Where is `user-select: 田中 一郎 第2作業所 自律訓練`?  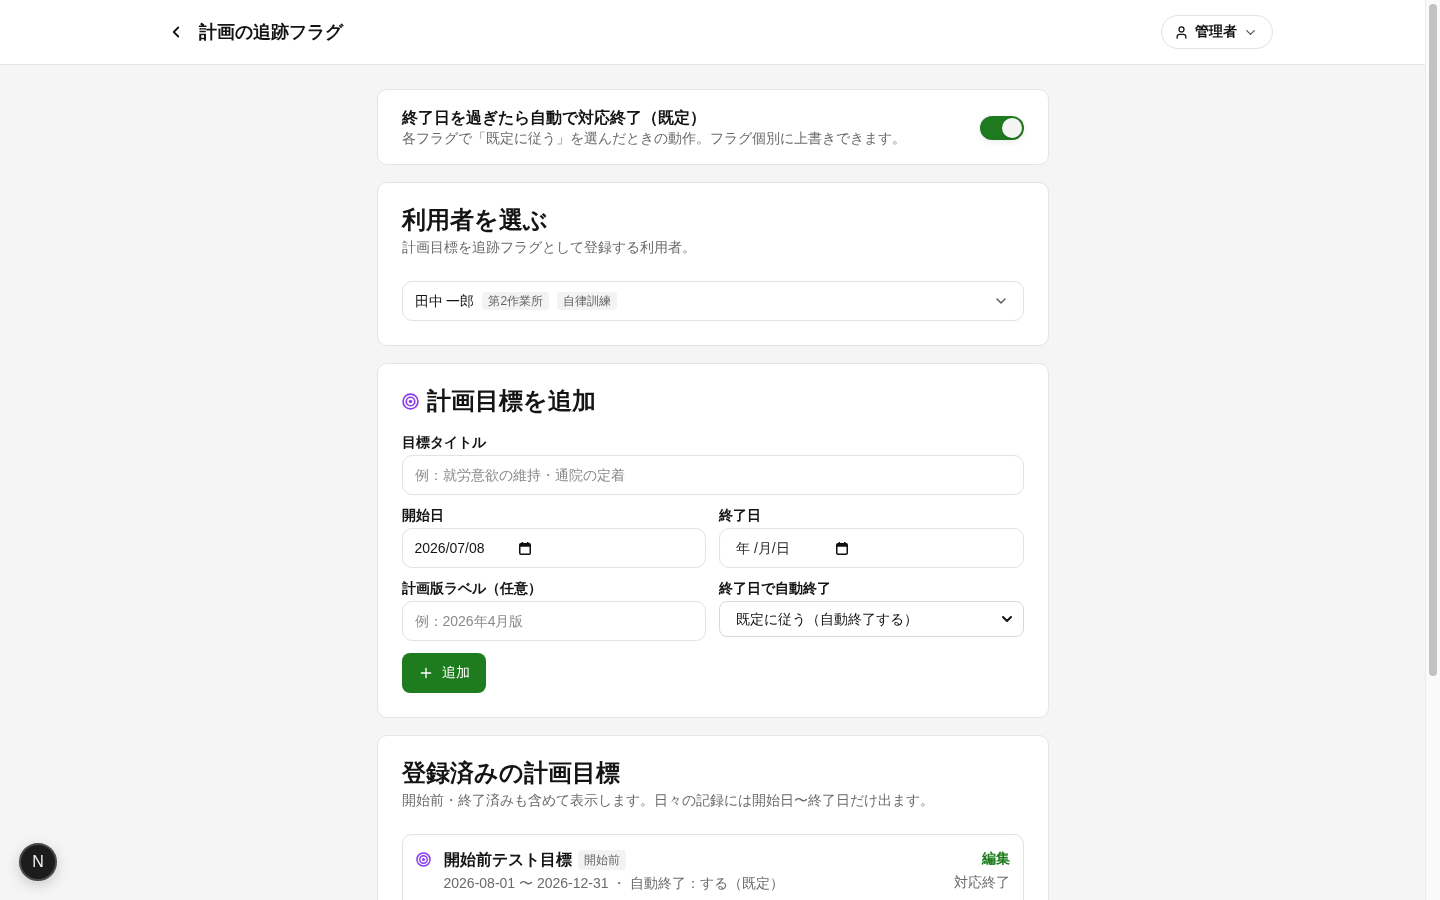
user-select: 田中 一郎 第2作業所 自律訓練 is located at coordinates (712, 301).